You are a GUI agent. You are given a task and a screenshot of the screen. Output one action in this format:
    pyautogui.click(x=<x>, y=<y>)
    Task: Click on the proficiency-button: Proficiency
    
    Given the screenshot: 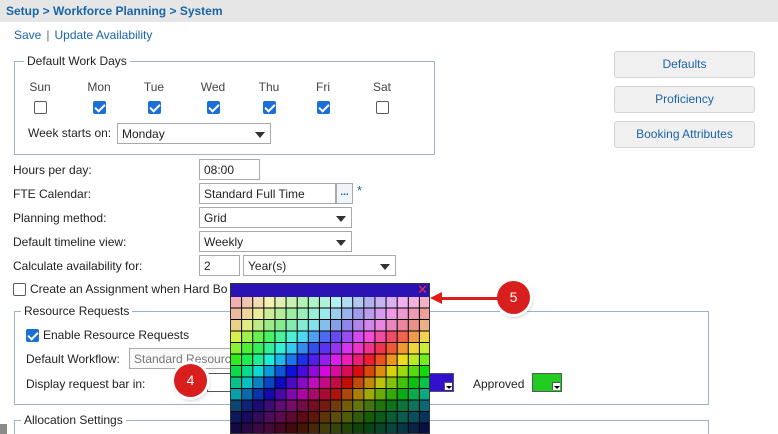 What is the action you would take?
    pyautogui.click(x=684, y=99)
    